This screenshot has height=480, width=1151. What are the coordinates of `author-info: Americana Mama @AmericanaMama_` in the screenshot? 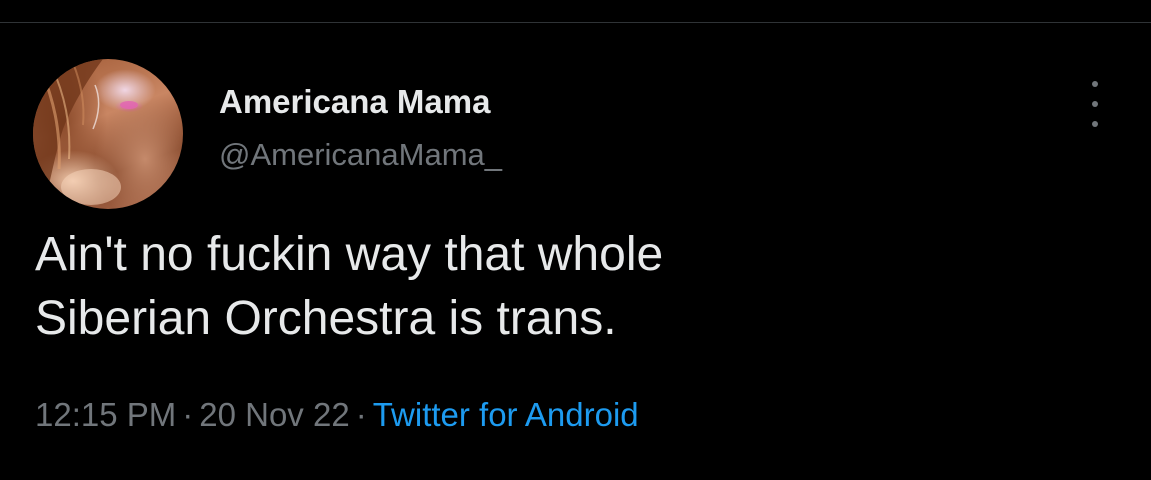 It's located at (360, 128).